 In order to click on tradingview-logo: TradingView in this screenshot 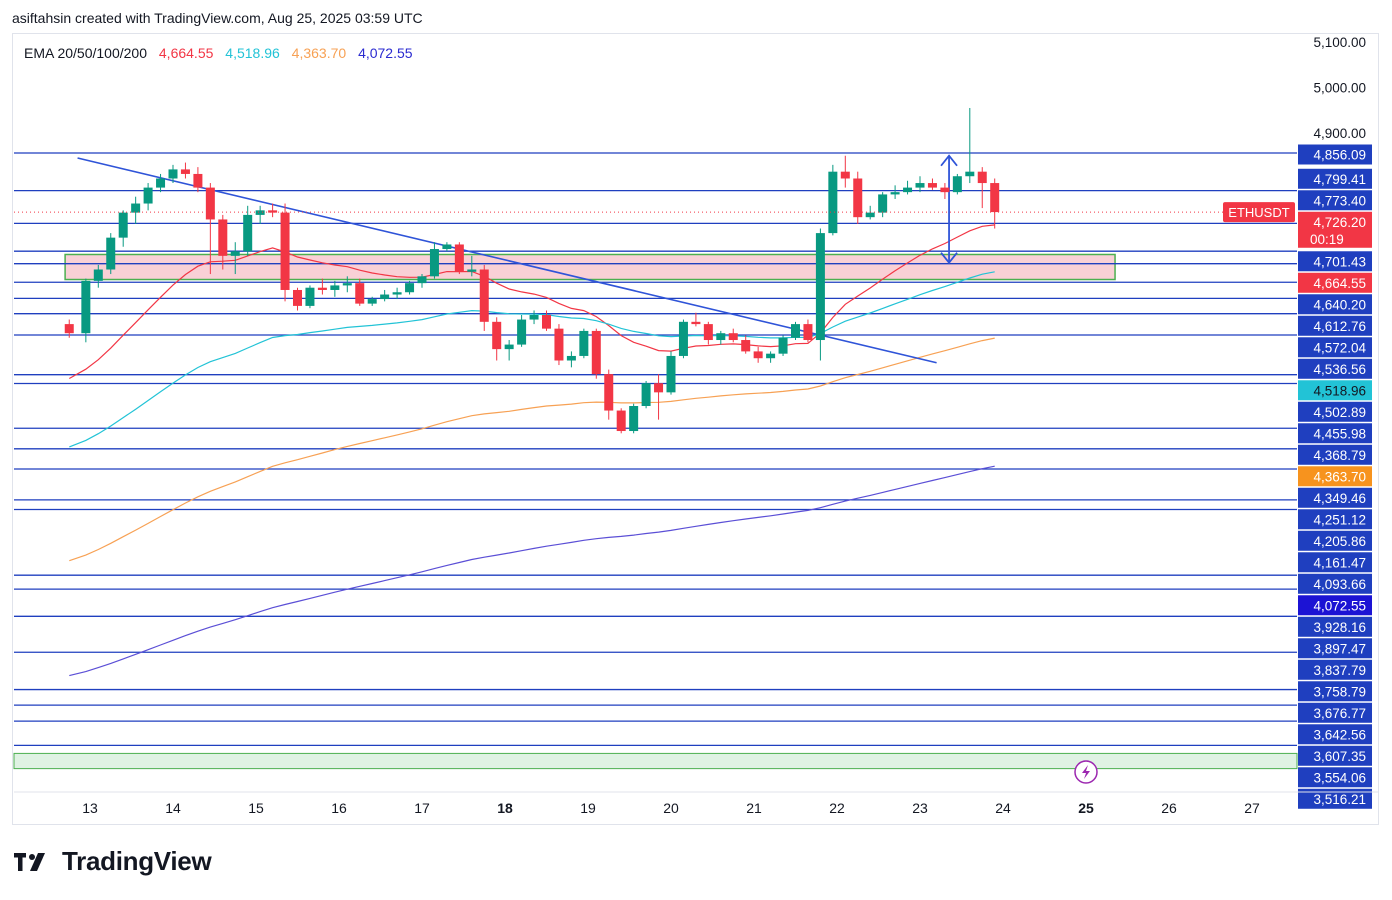, I will do `click(113, 861)`.